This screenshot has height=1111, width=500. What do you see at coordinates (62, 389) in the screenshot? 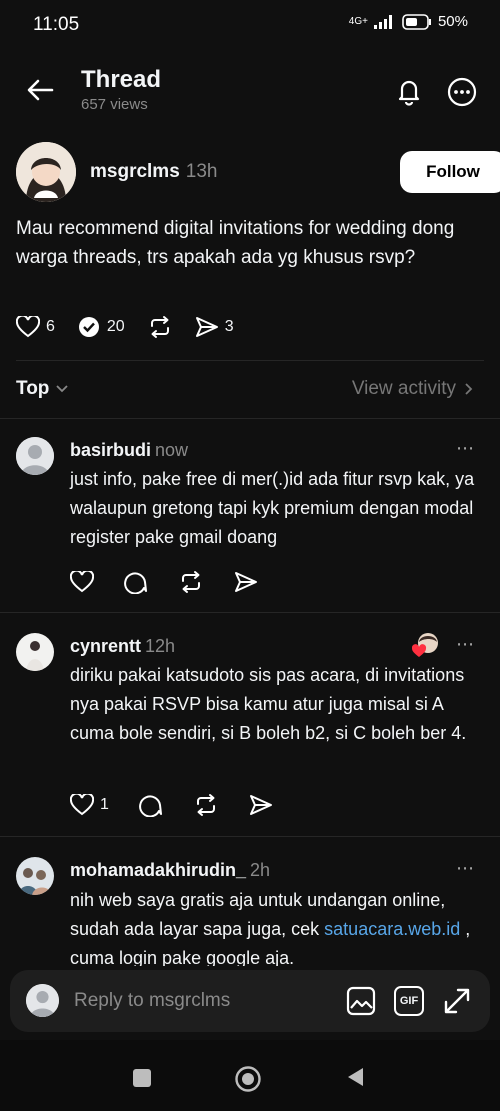
I see `chevron-down-icon` at bounding box center [62, 389].